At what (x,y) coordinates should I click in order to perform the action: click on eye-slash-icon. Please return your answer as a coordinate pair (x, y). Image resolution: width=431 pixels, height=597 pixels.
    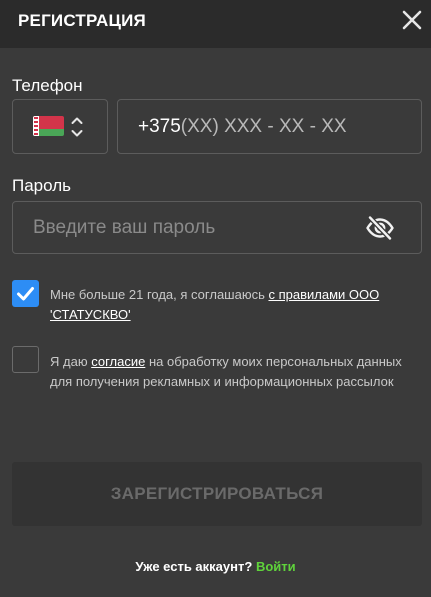
    Looking at the image, I should click on (380, 228).